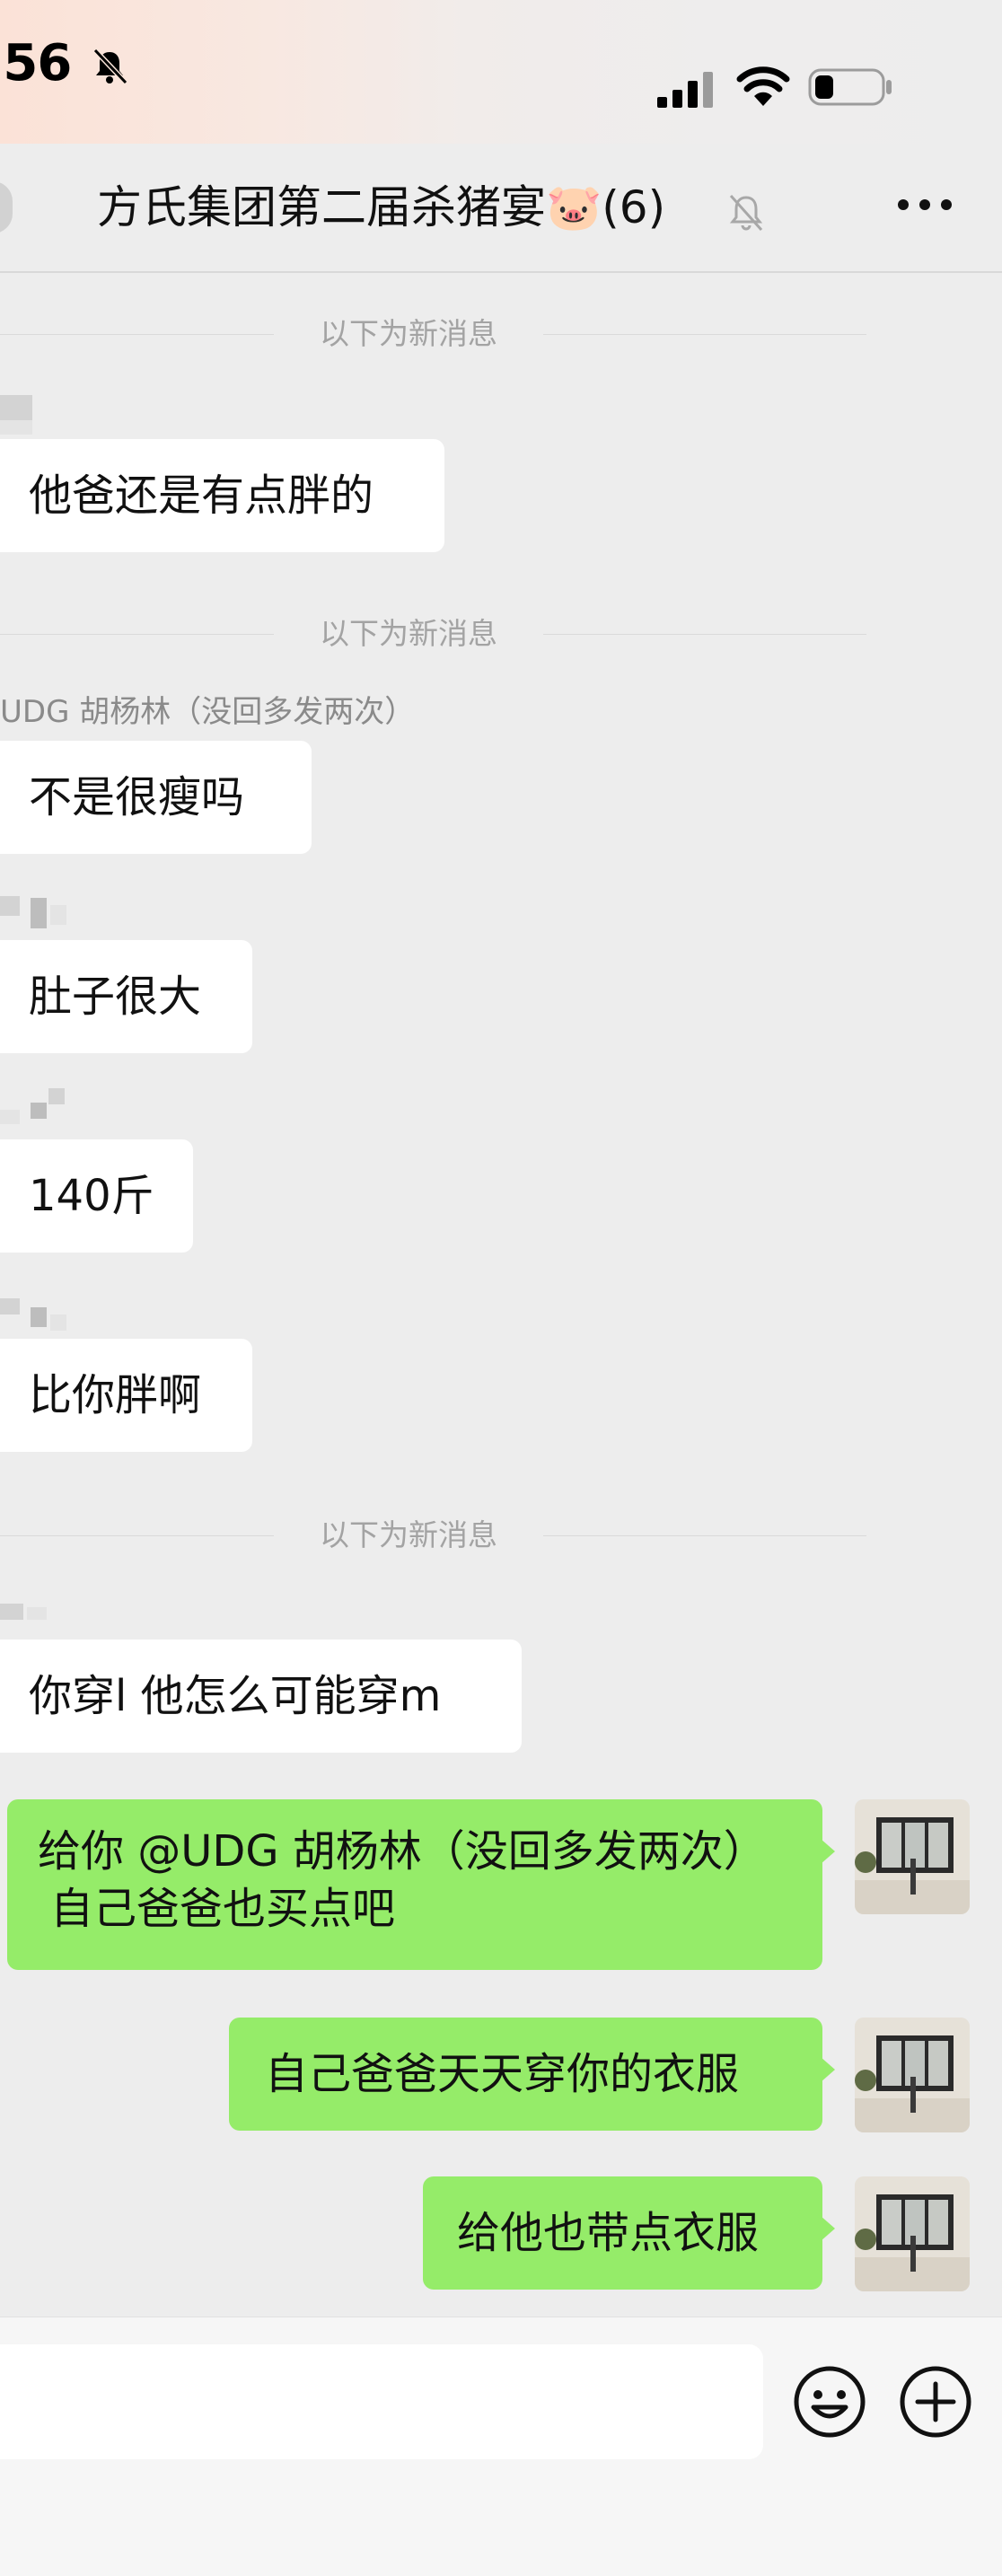 This screenshot has height=2576, width=1002. I want to click on wifi-icon, so click(763, 86).